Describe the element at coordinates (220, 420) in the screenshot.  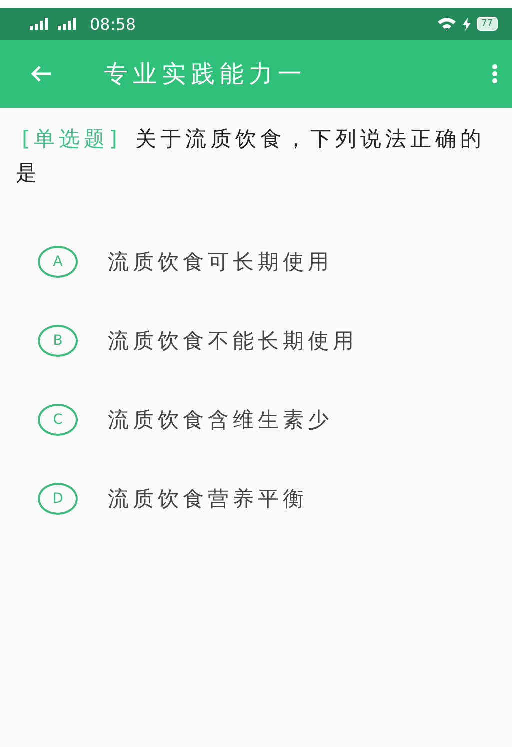
I see `option-text: 流质饮食含维生素少` at that location.